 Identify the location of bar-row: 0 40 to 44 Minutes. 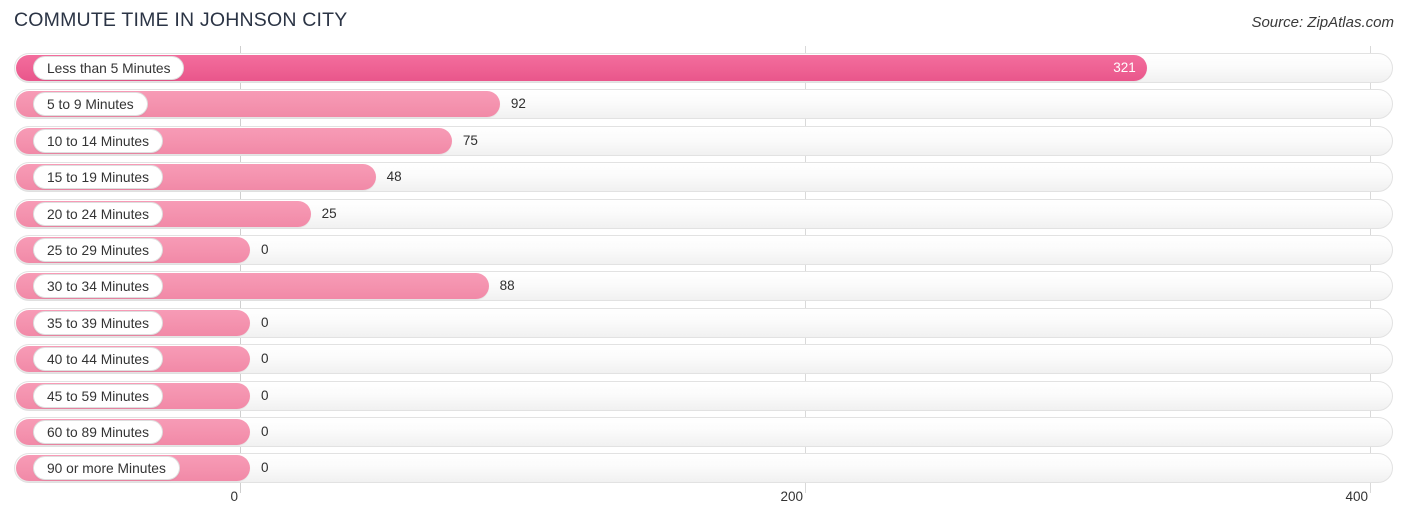
(703, 359).